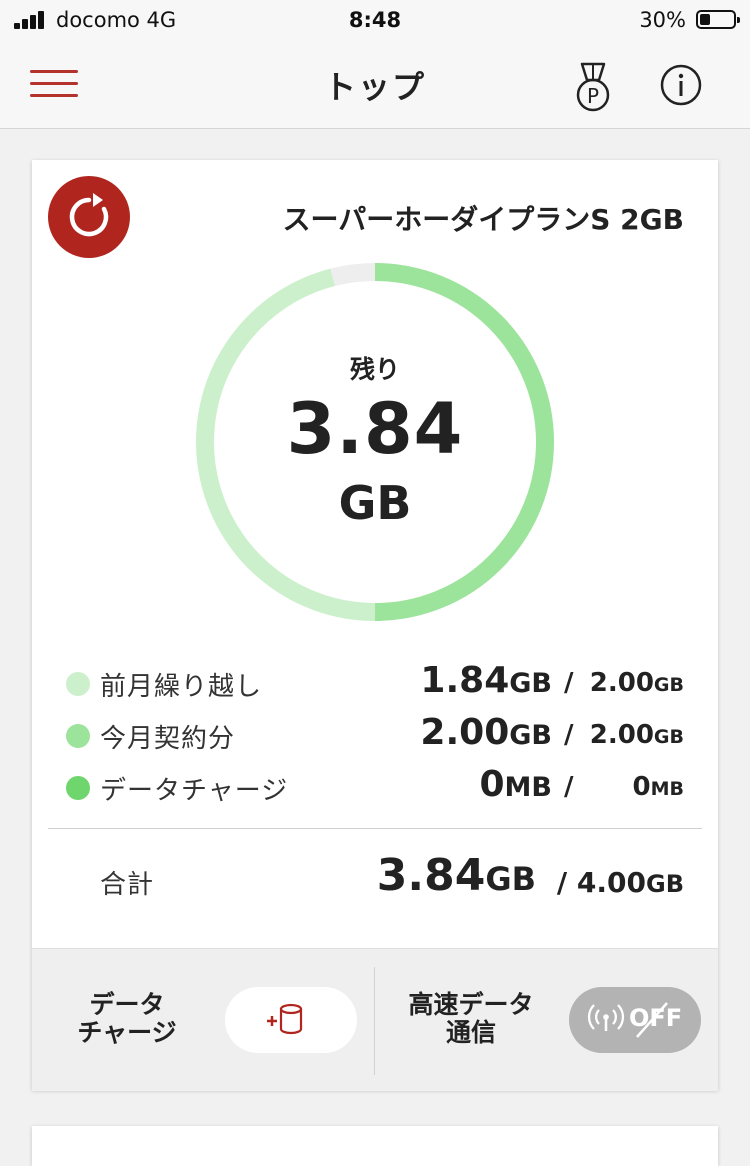 The width and height of the screenshot is (750, 1166). I want to click on remaining-value: 3.84, so click(375, 429).